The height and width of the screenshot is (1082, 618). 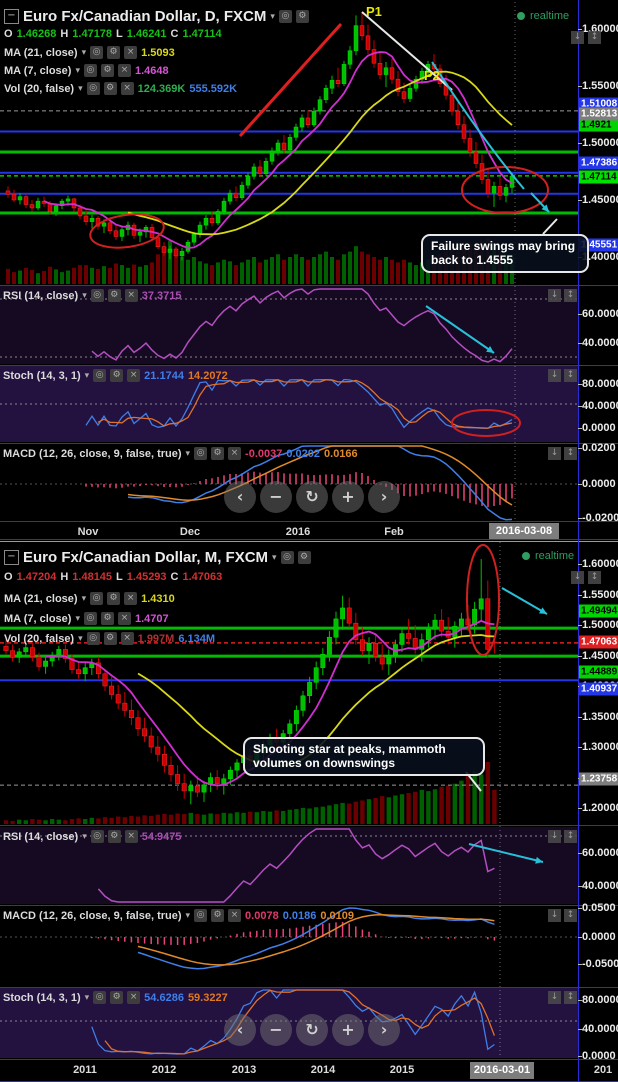 What do you see at coordinates (156, 638) in the screenshot?
I see `vol-value: 1.997M` at bounding box center [156, 638].